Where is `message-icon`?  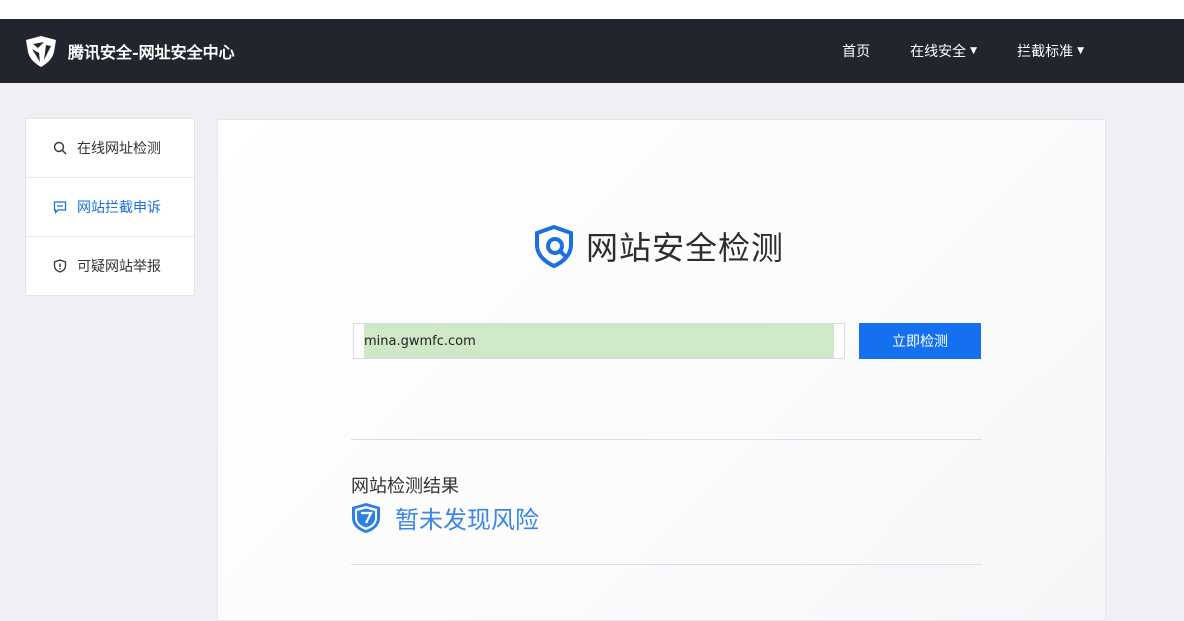
message-icon is located at coordinates (60, 207).